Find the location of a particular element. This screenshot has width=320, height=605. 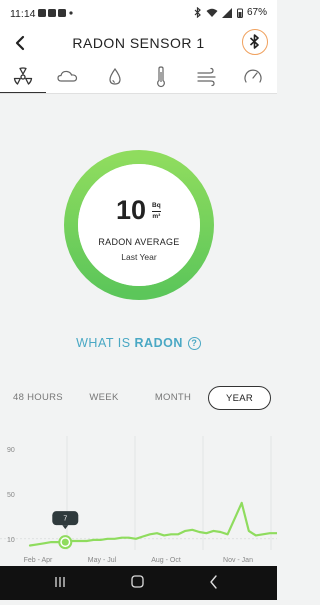

tab-cloud is located at coordinates (69, 77).